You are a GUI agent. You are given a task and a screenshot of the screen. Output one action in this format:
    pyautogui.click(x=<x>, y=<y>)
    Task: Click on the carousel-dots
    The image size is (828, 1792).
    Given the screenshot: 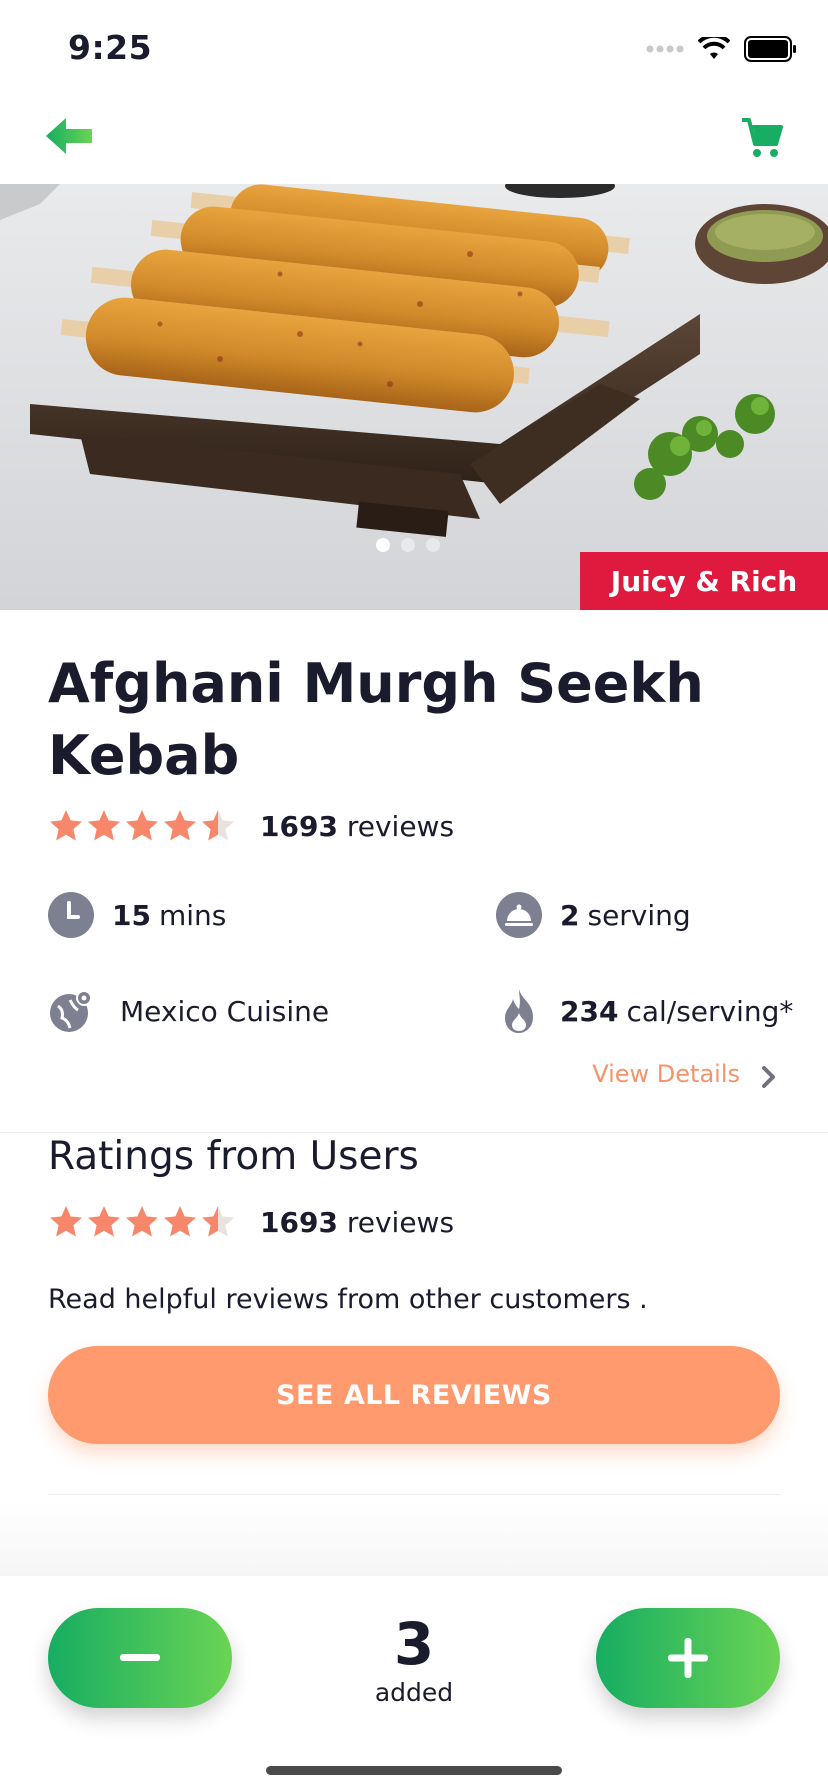 What is the action you would take?
    pyautogui.click(x=408, y=545)
    